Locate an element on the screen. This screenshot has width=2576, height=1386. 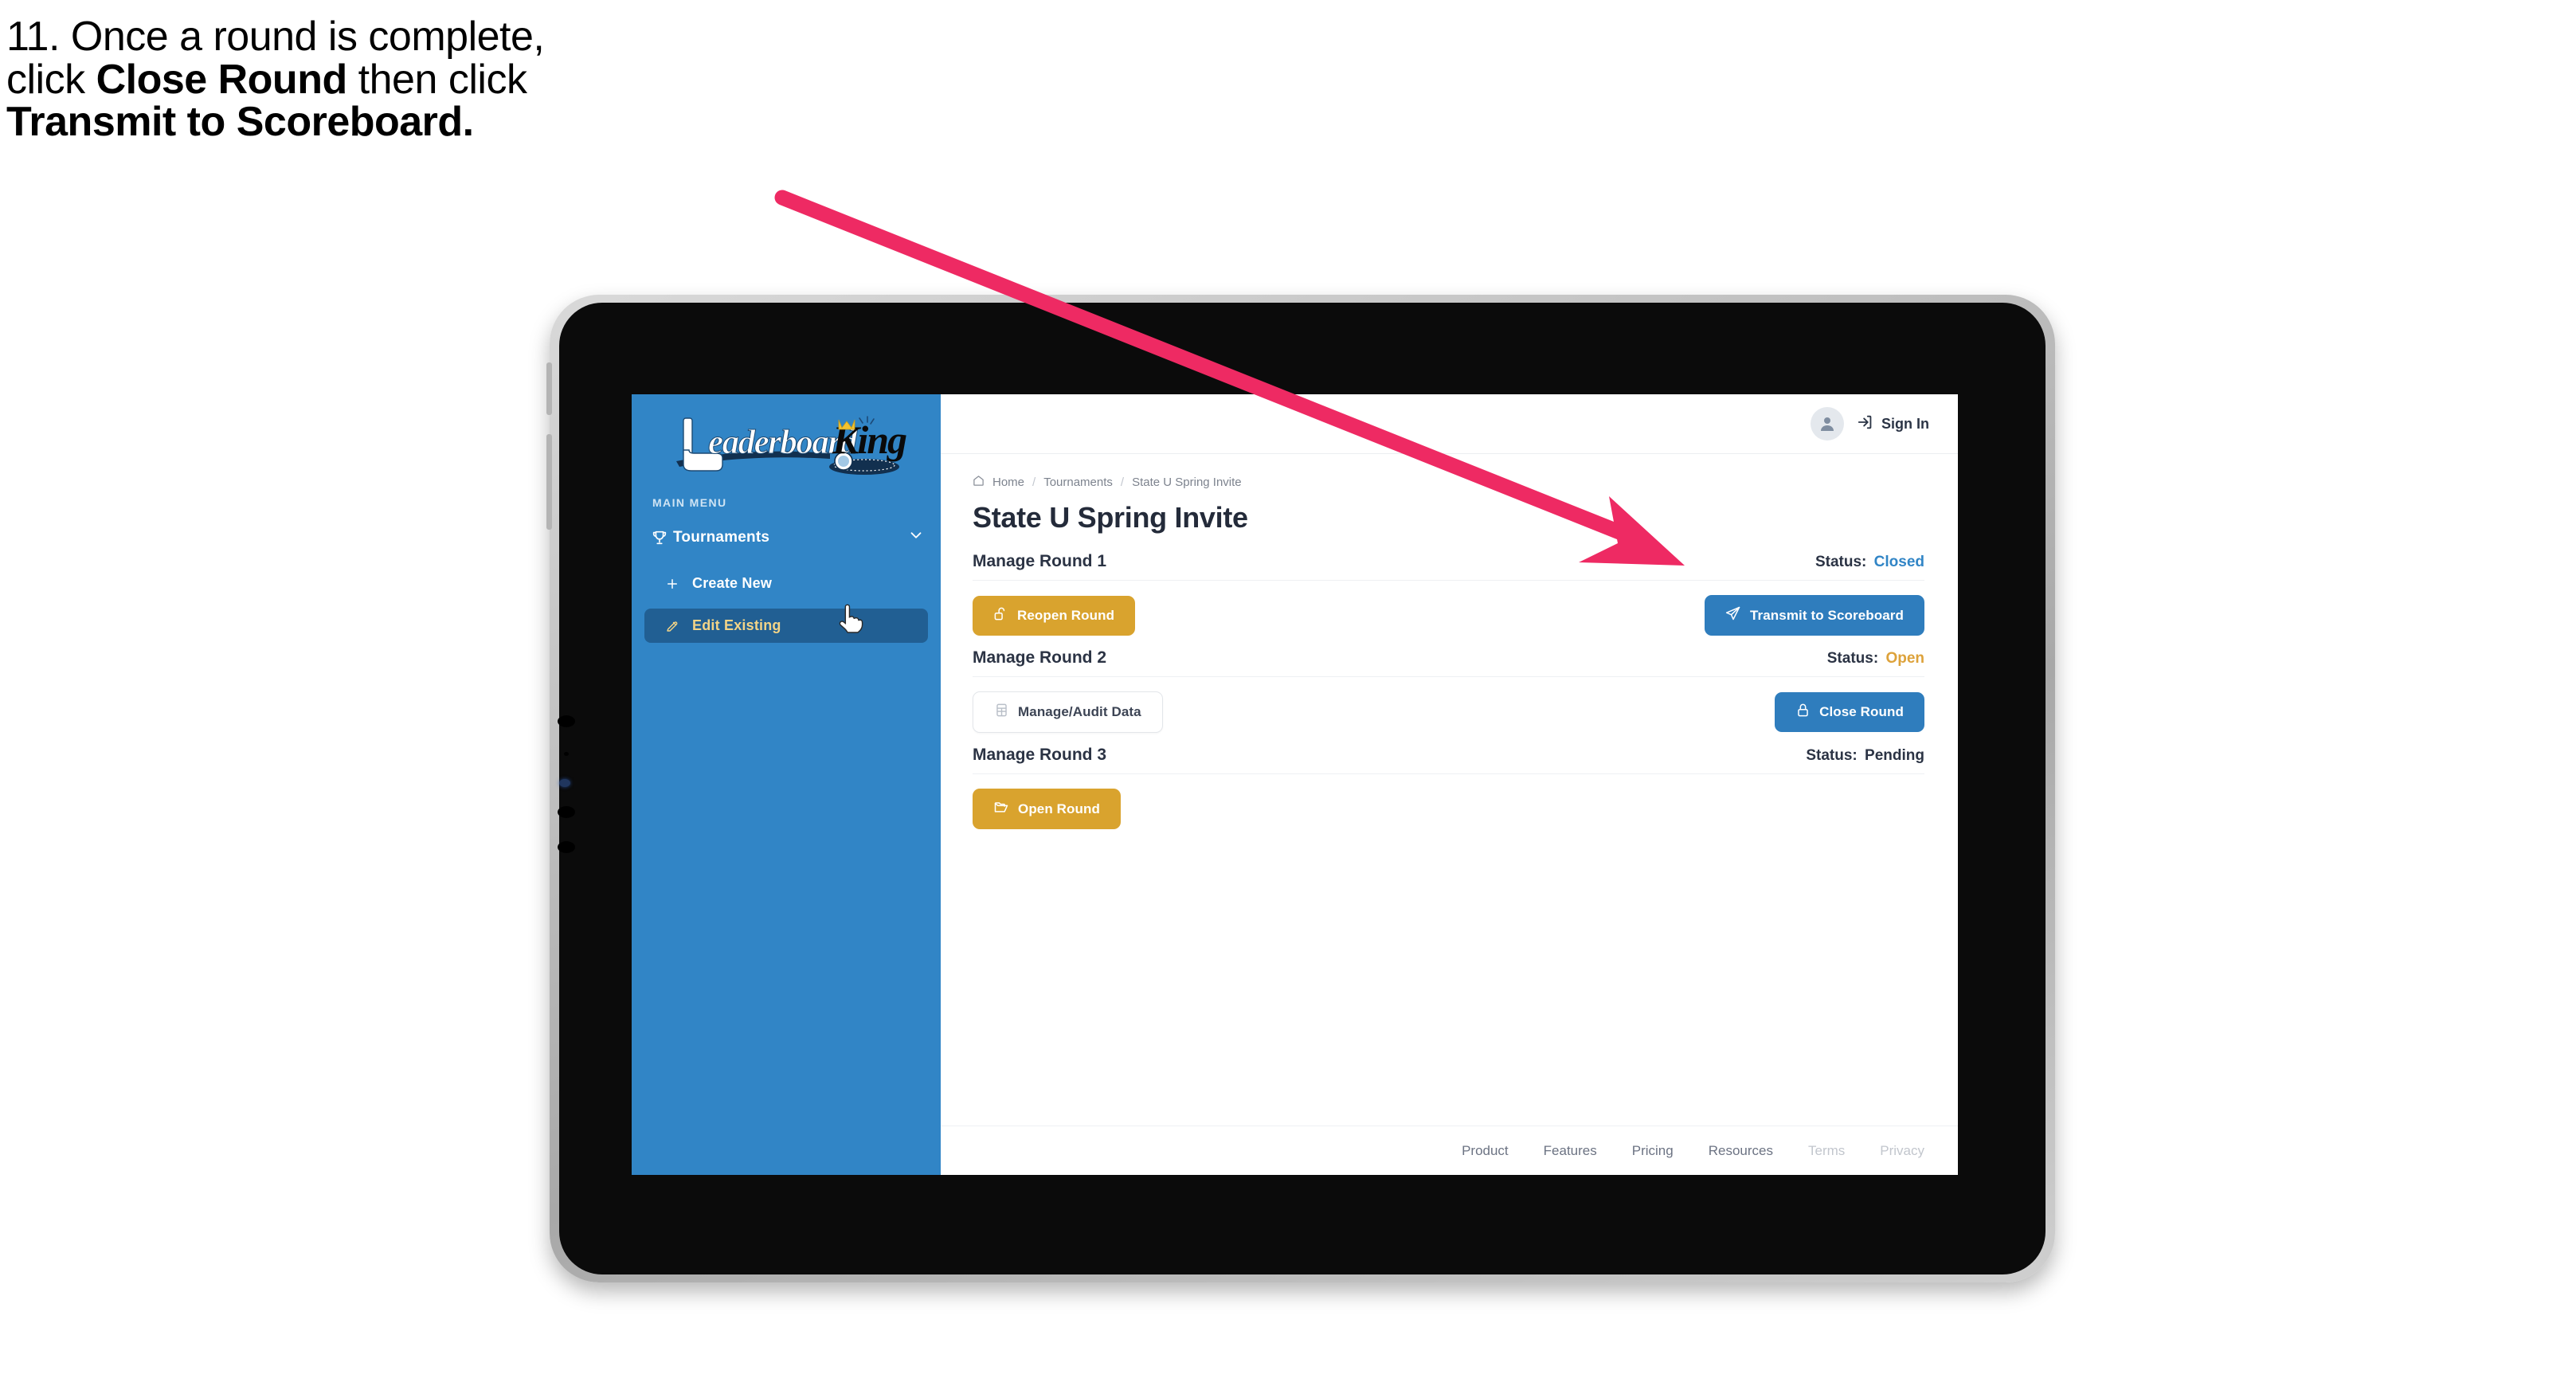
open-round-button: Open Round is located at coordinates (1047, 809).